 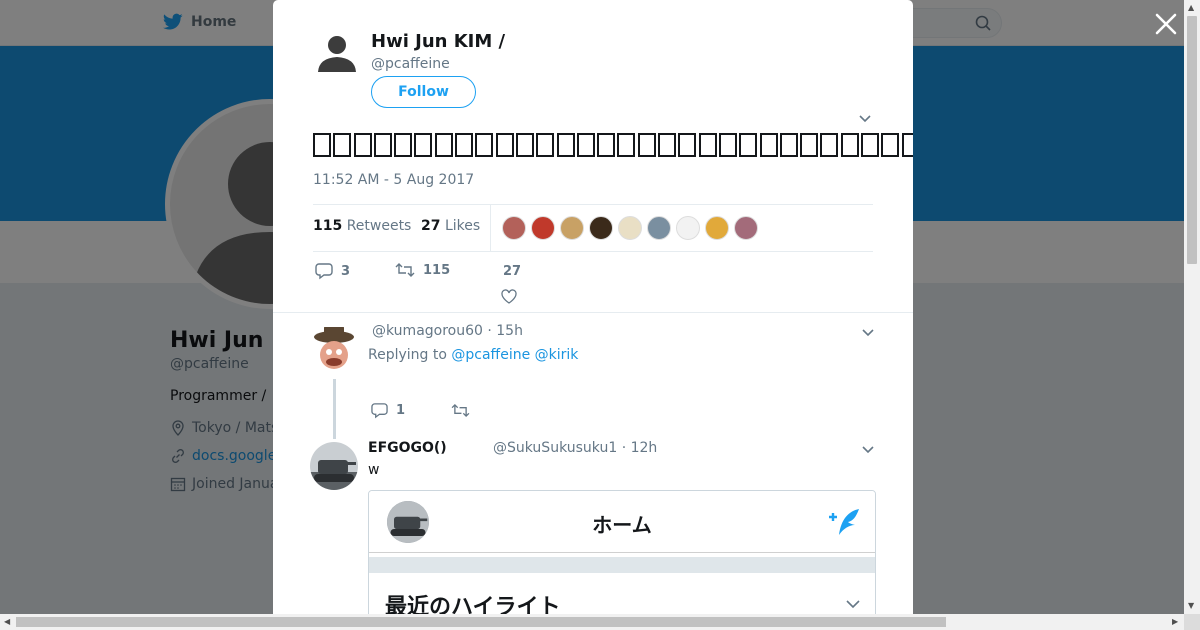 I want to click on close-icon, so click(x=1166, y=24).